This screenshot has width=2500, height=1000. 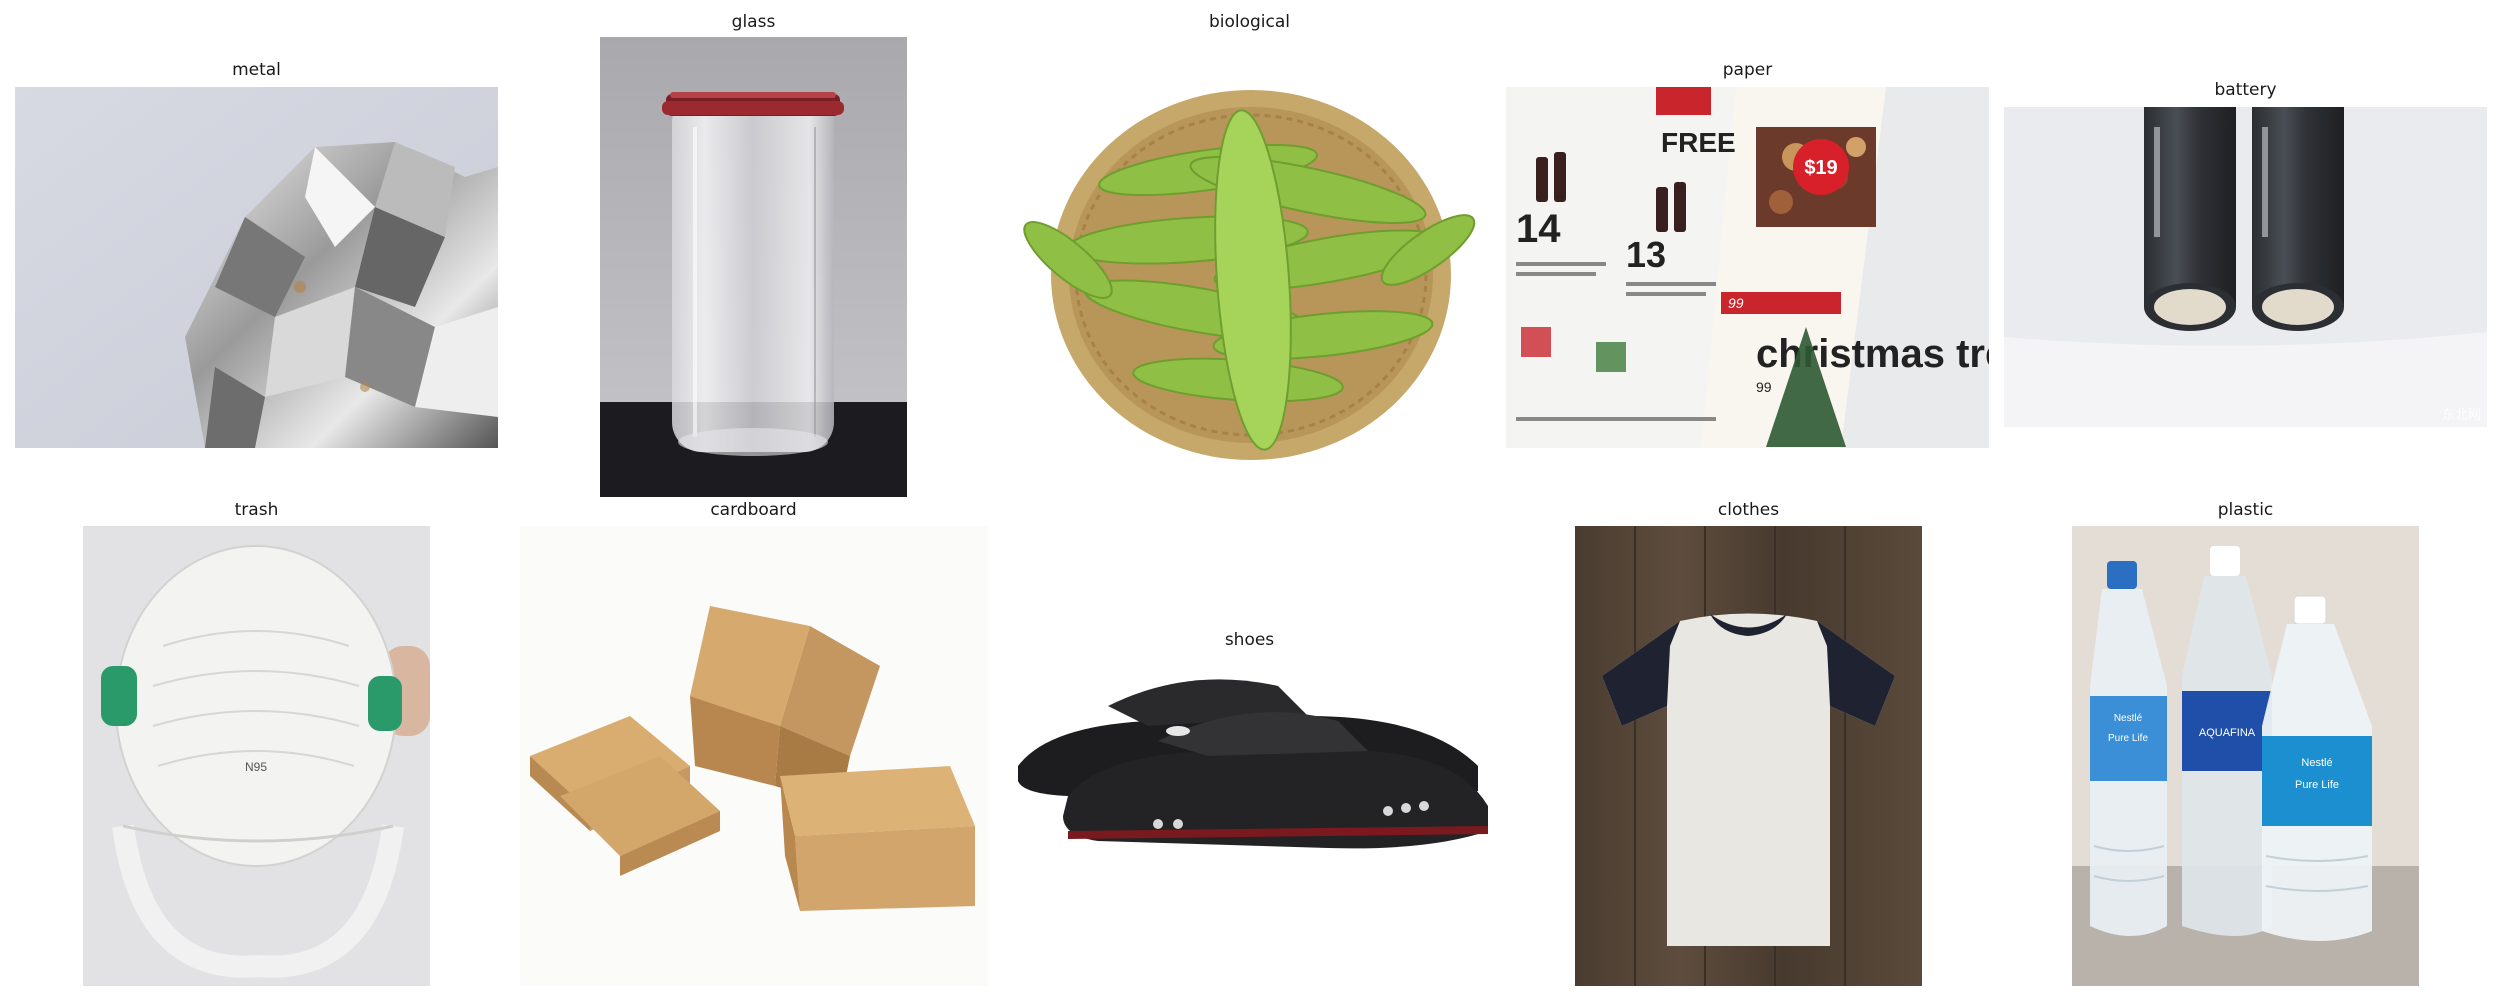 I want to click on mask-print: N95, so click(x=256, y=767).